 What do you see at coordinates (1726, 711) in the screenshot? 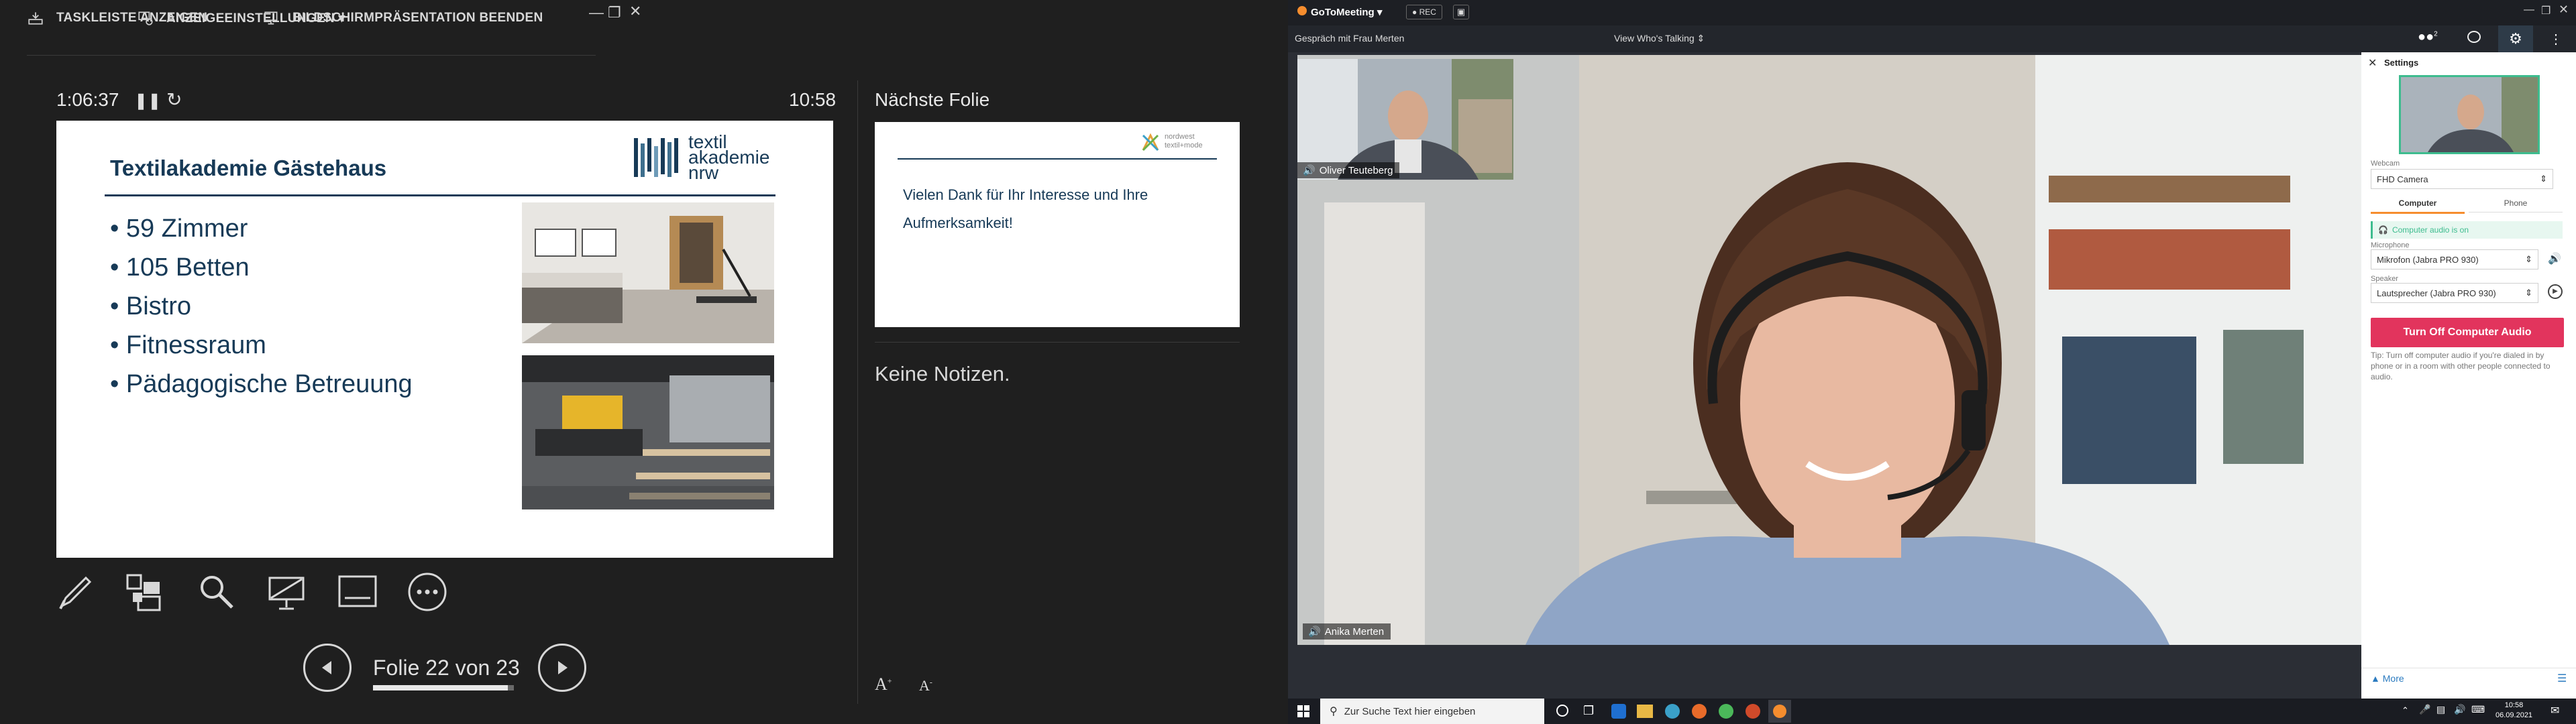
I see `chrome-icon` at bounding box center [1726, 711].